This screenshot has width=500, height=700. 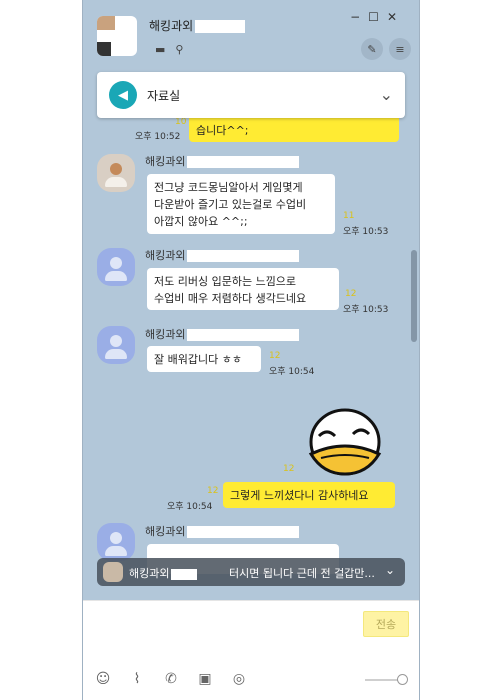 What do you see at coordinates (158, 137) in the screenshot?
I see `message-time: 오후 10:52` at bounding box center [158, 137].